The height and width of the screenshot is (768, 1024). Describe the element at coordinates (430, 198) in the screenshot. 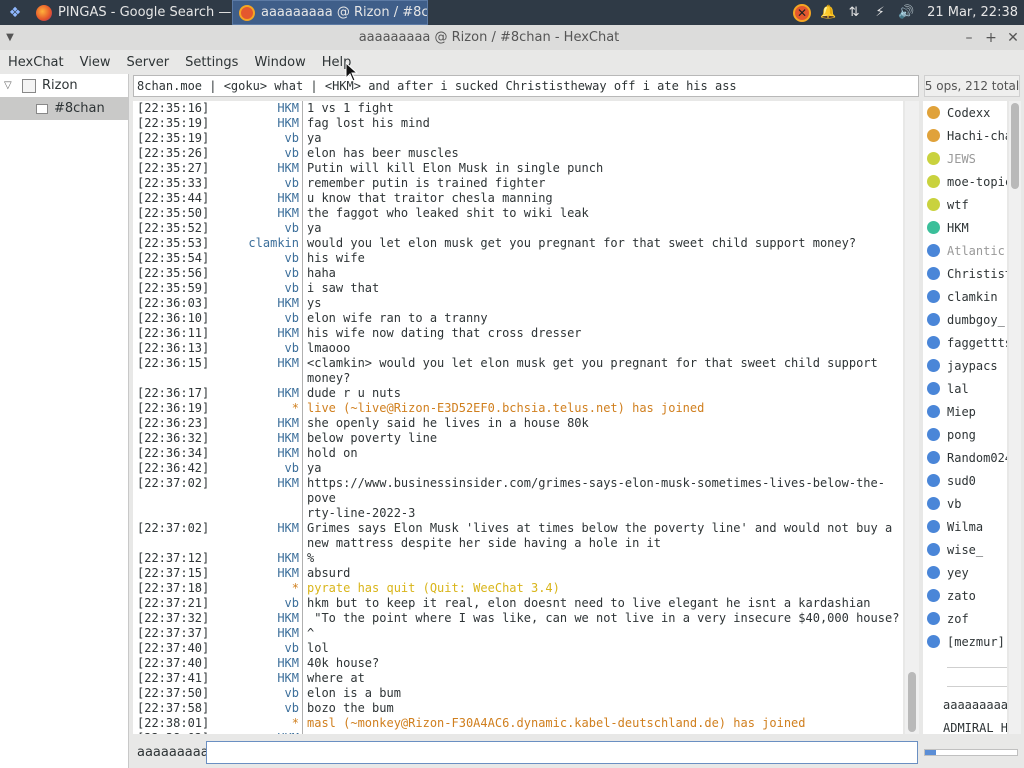

I see `chat-message: u know that traitor chesla manning` at that location.